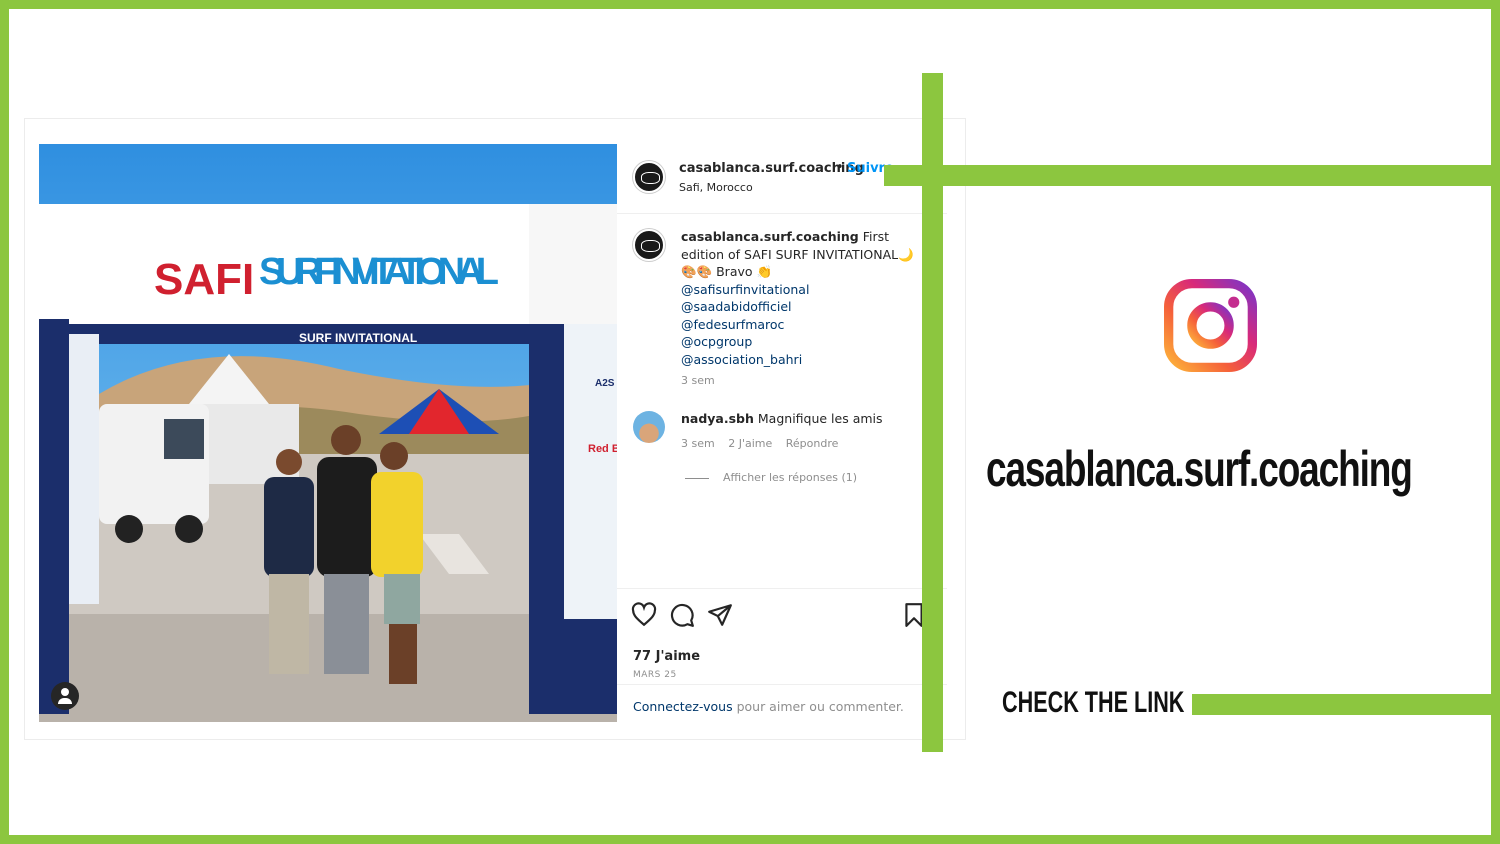  What do you see at coordinates (820, 418) in the screenshot?
I see `comment-text: Magnifique les amis` at bounding box center [820, 418].